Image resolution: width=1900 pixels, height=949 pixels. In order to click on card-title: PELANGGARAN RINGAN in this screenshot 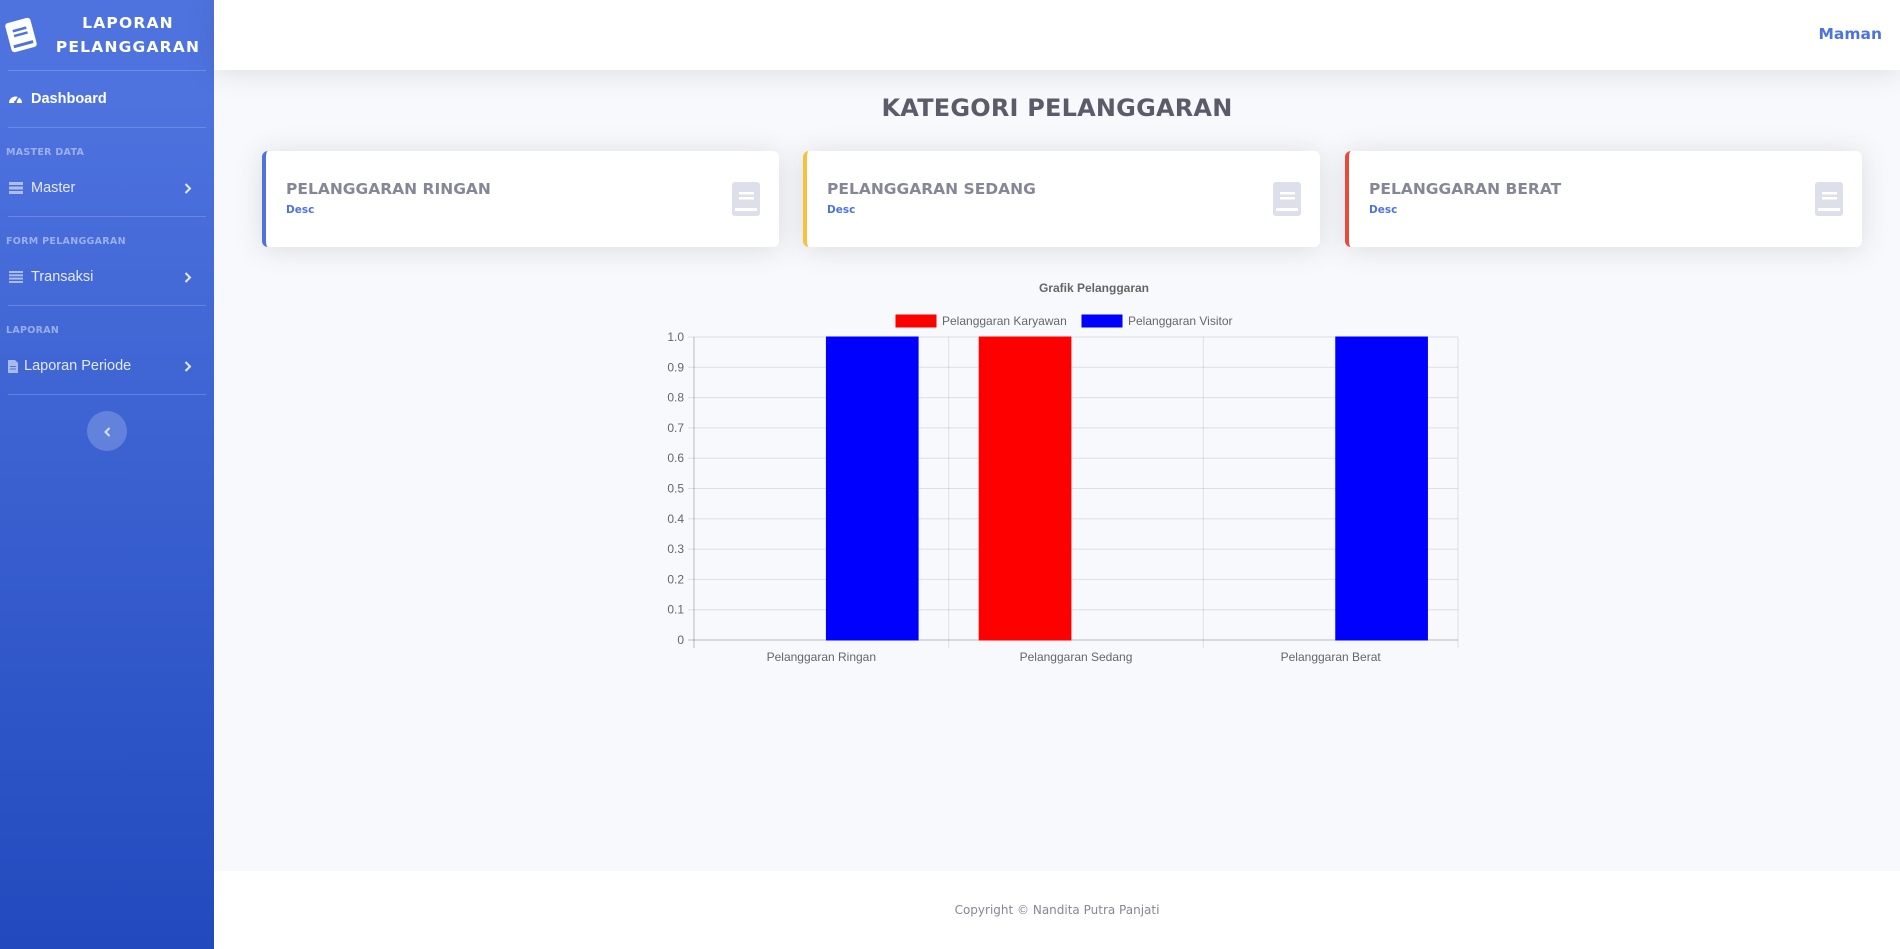, I will do `click(388, 189)`.